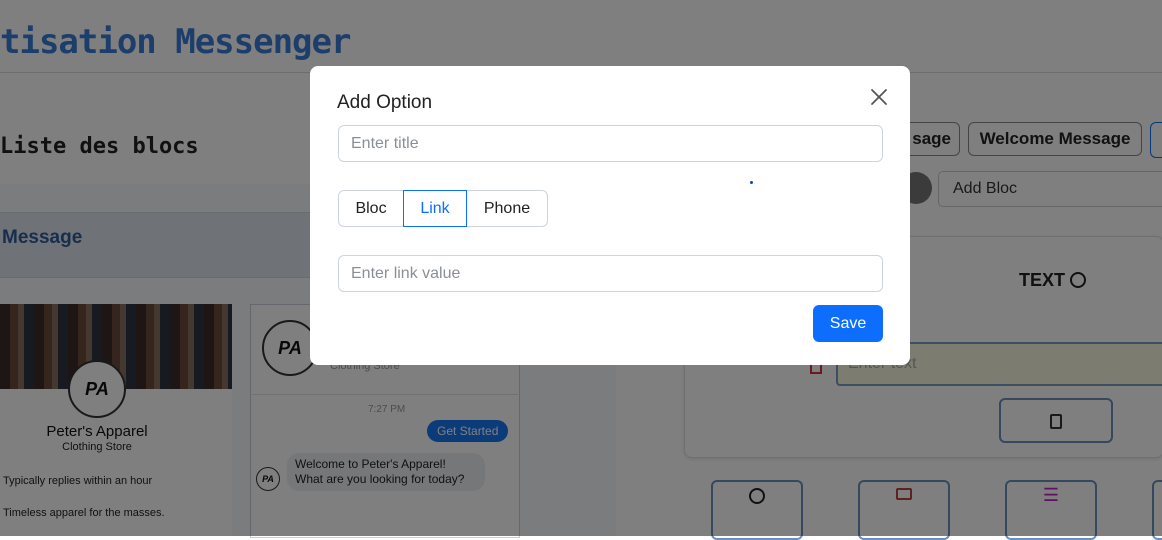 This screenshot has width=1162, height=540. What do you see at coordinates (435, 208) in the screenshot?
I see `tab-link: Link` at bounding box center [435, 208].